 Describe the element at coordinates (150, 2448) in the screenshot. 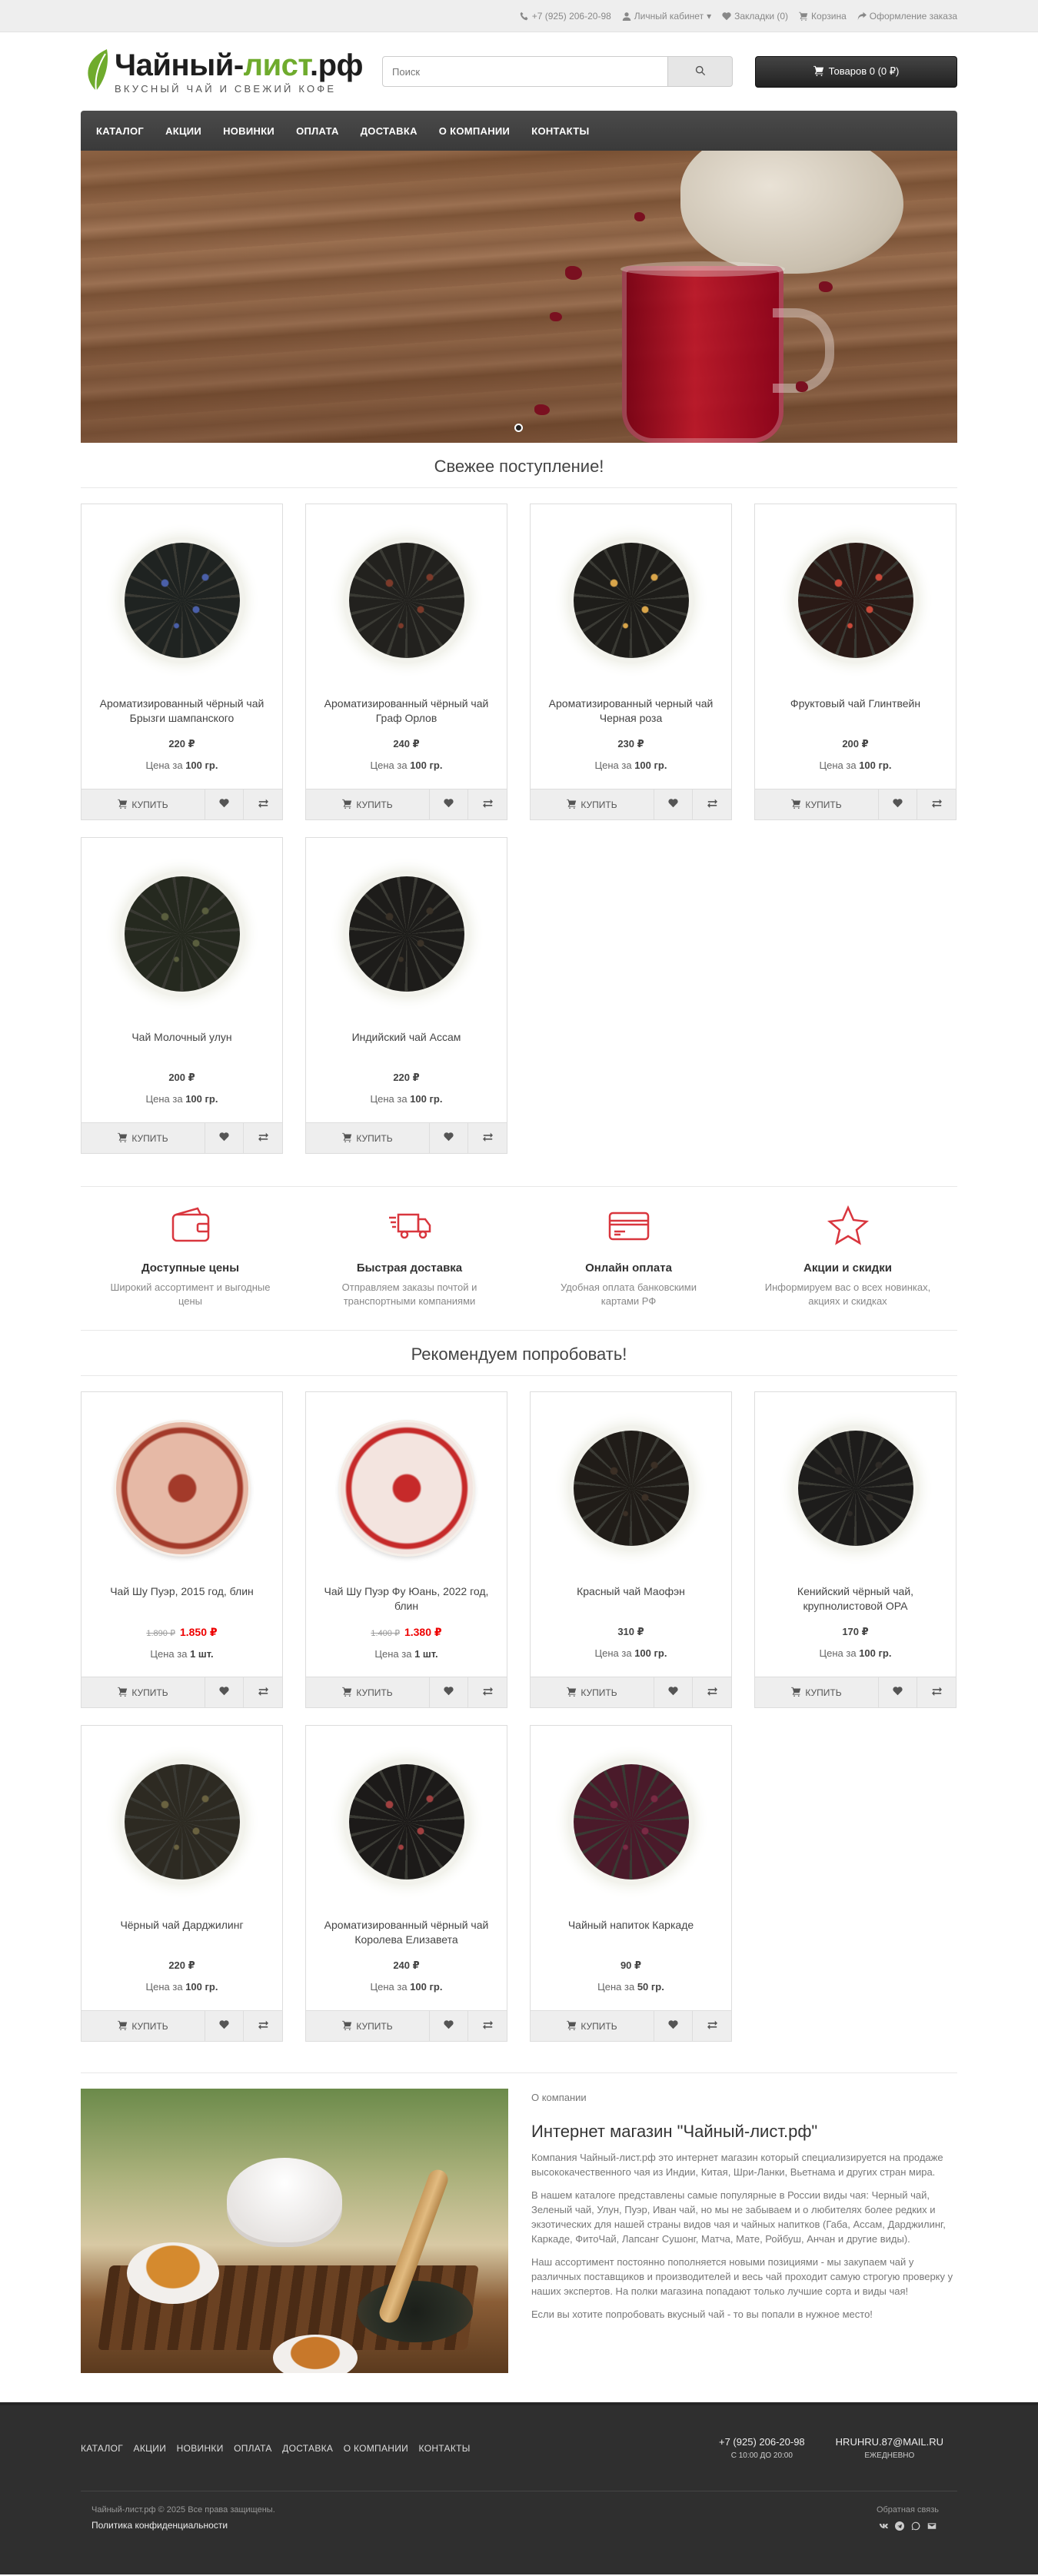

I see `footer-link-promotions: АКЦИИ` at that location.